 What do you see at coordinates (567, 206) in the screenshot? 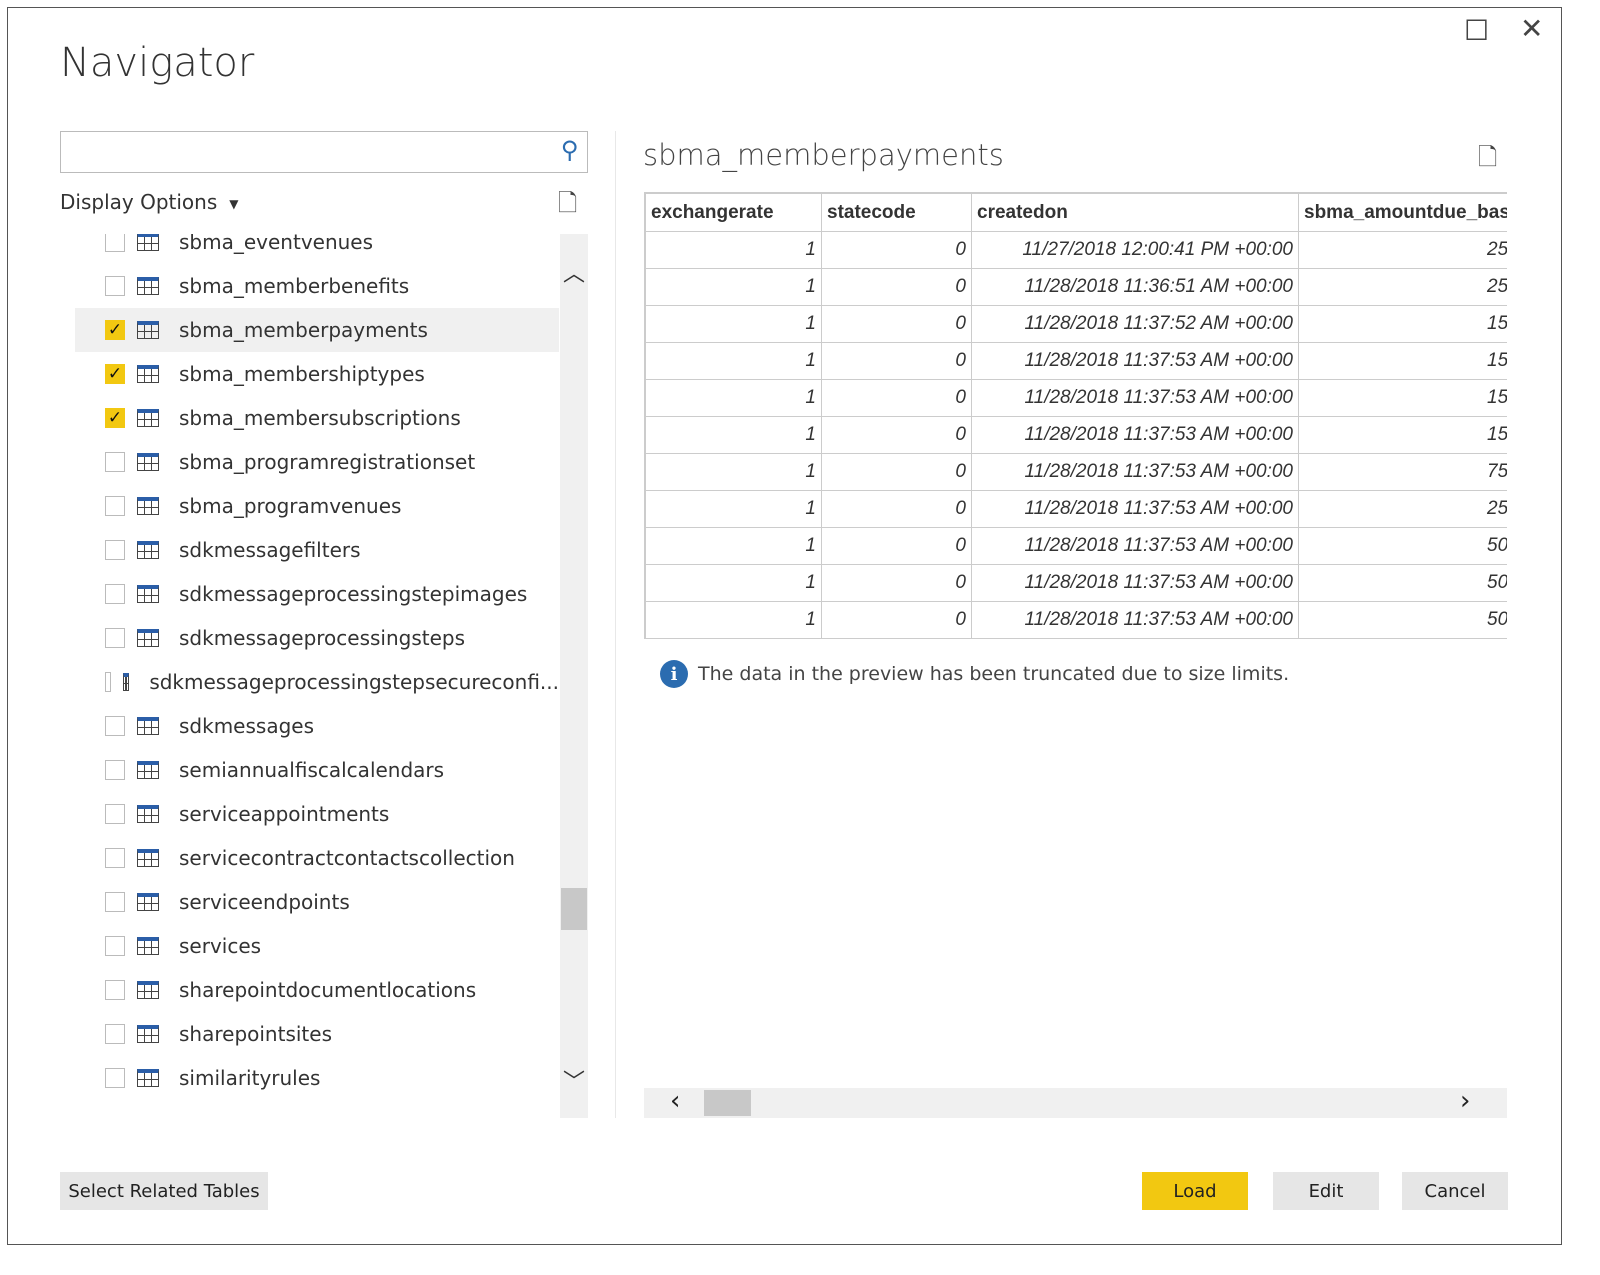
I see `refresh-icon: 🗋` at bounding box center [567, 206].